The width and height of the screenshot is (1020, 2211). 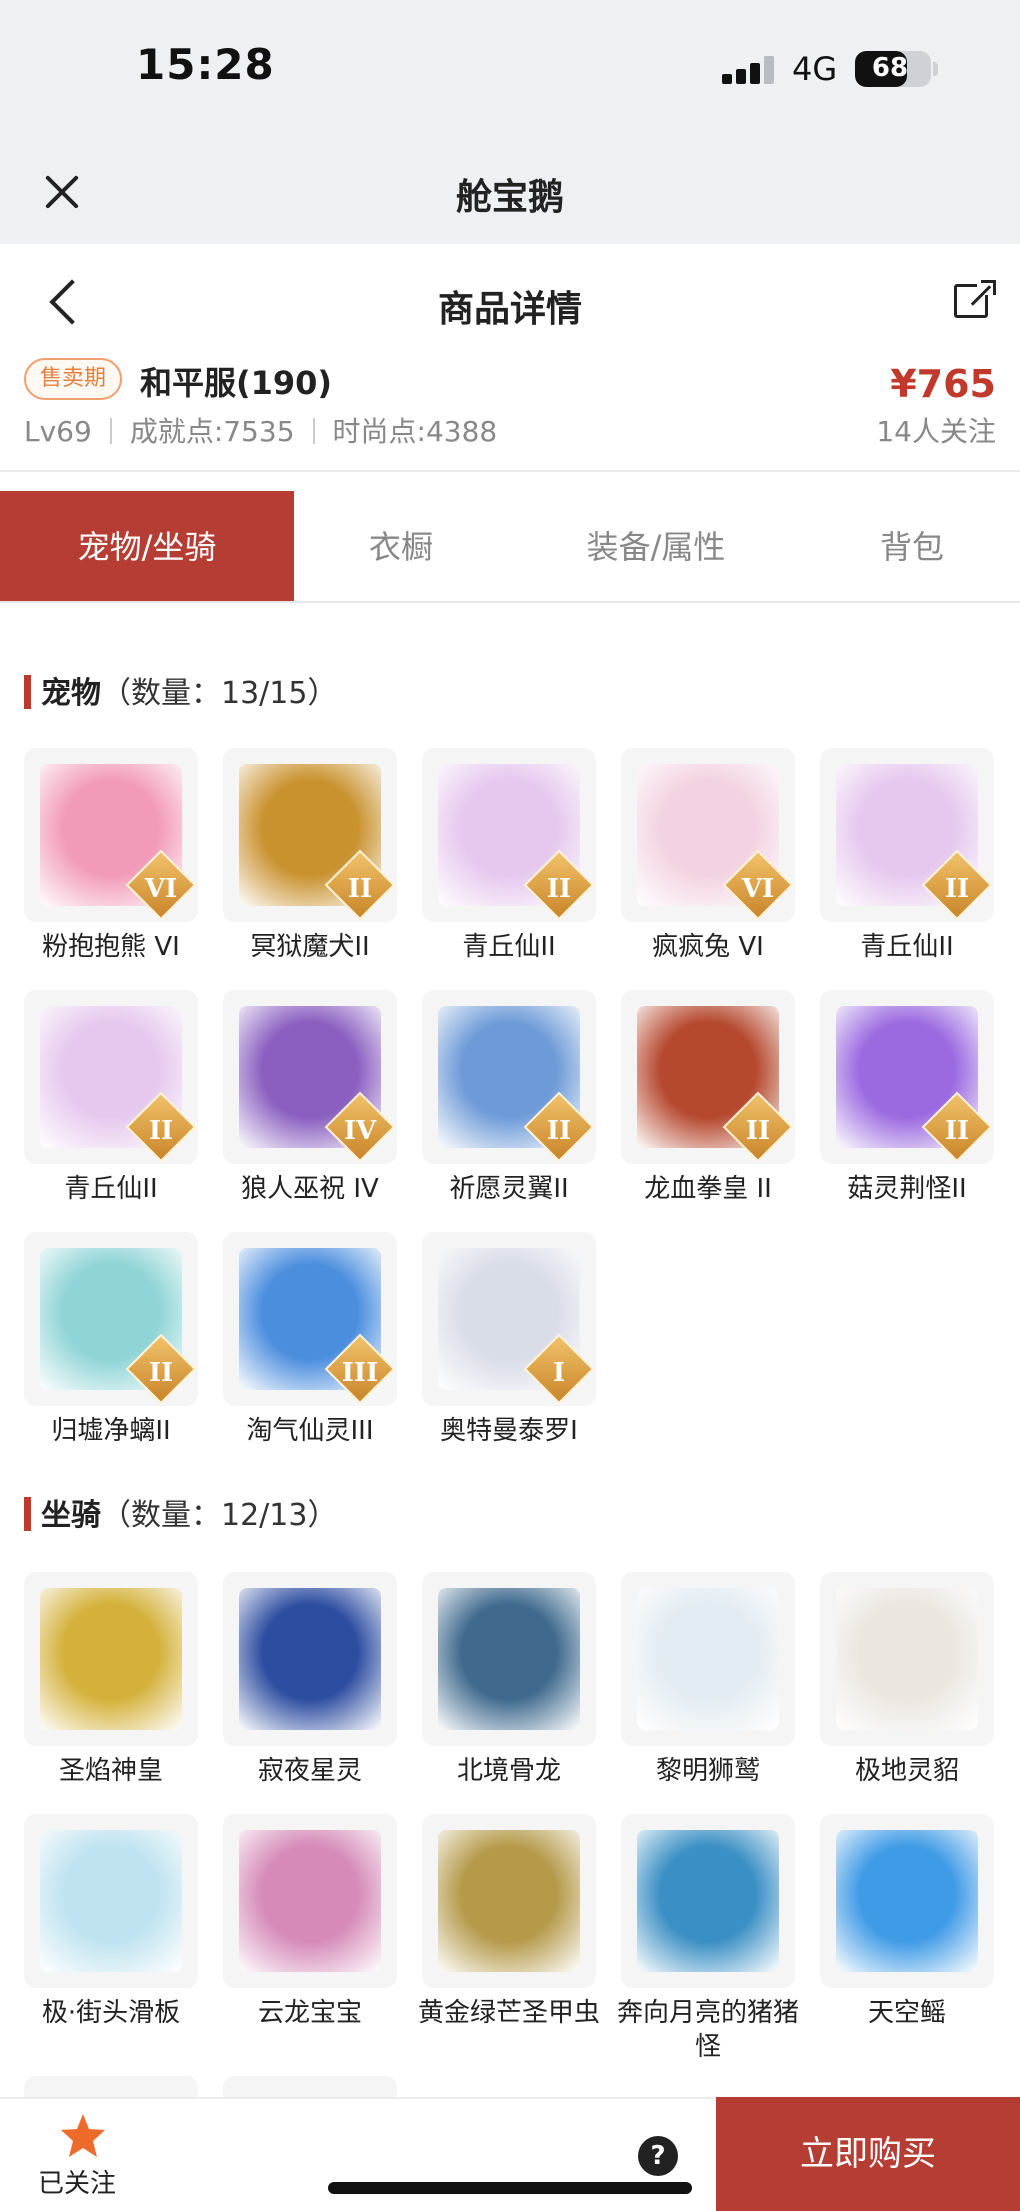 I want to click on tier-label: III, so click(x=360, y=1373).